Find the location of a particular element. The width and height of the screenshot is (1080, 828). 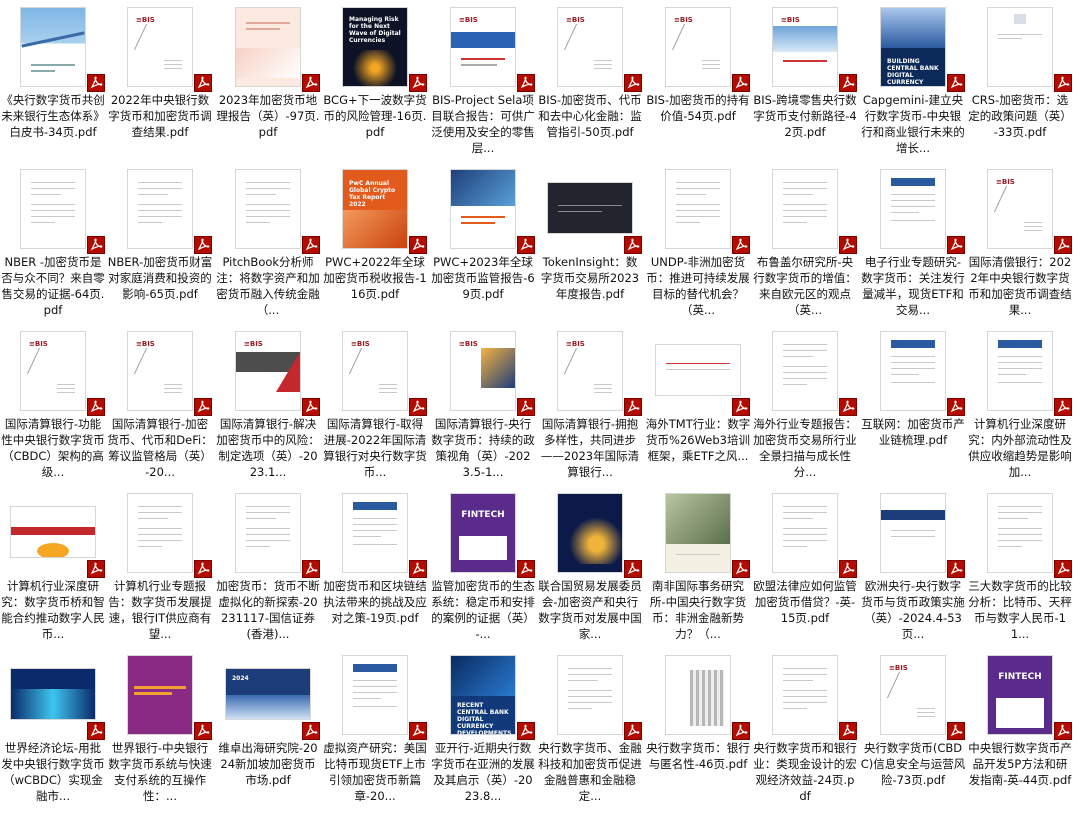

file-name-label: 《央行数字货币共创未来银行生态体系》白皮书-34页.pdf is located at coordinates (53, 116).